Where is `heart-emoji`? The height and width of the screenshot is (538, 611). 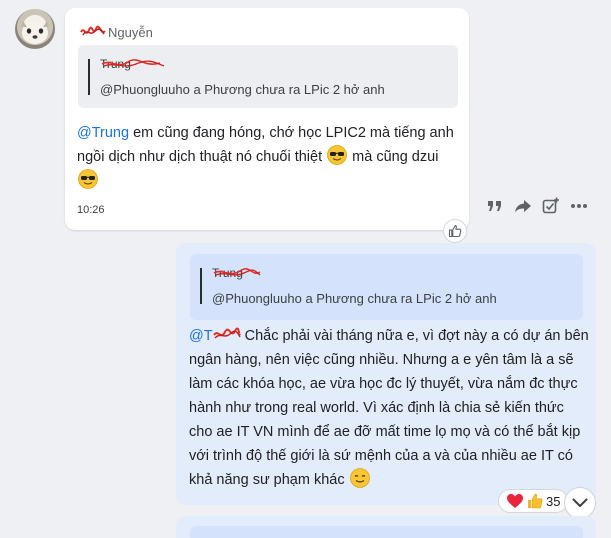 heart-emoji is located at coordinates (515, 501).